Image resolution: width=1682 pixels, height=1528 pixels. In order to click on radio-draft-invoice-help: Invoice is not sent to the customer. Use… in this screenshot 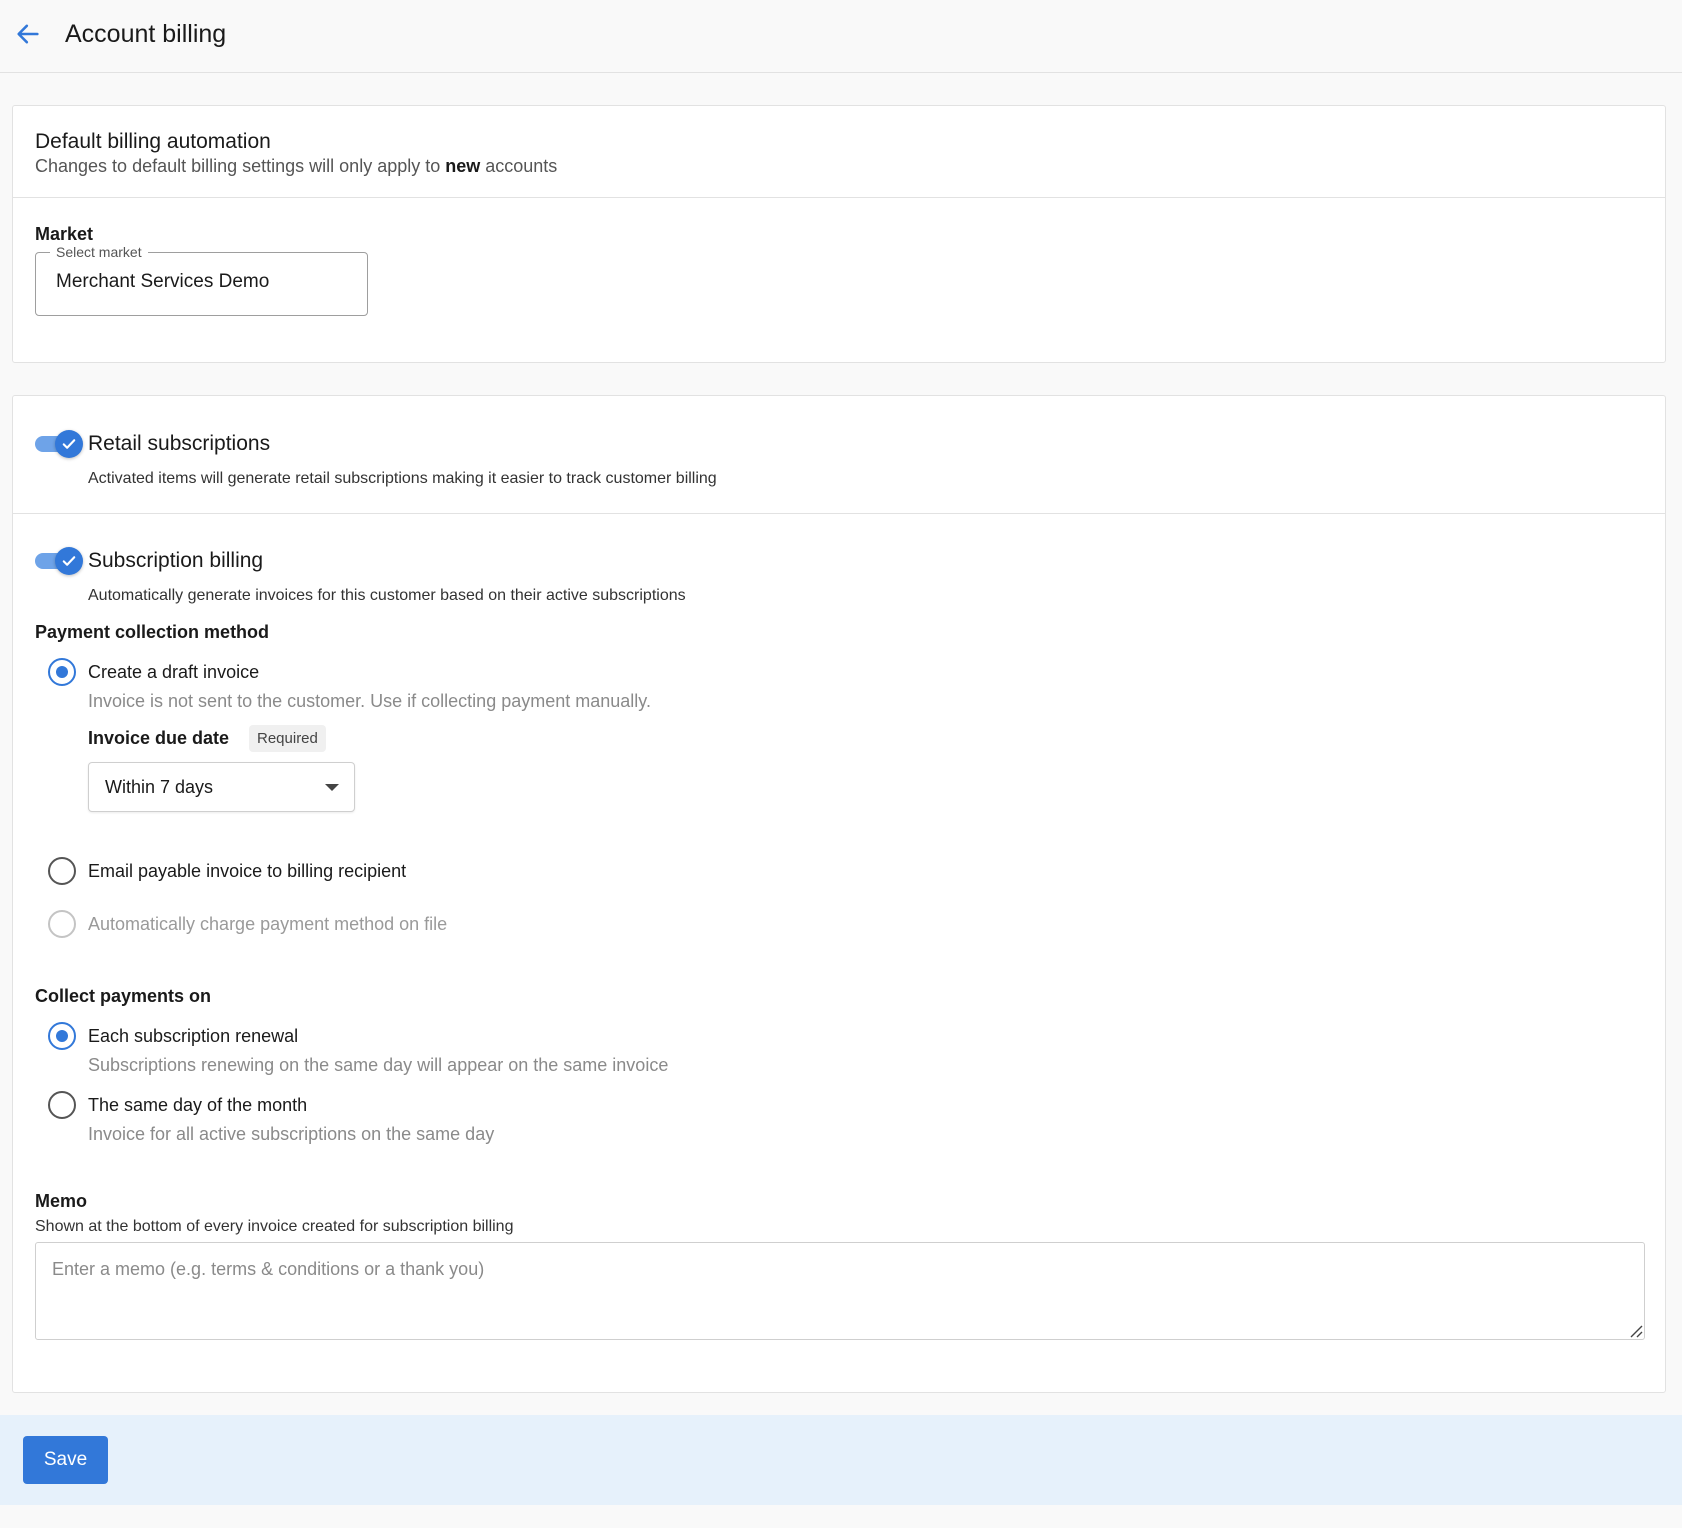, I will do `click(369, 701)`.